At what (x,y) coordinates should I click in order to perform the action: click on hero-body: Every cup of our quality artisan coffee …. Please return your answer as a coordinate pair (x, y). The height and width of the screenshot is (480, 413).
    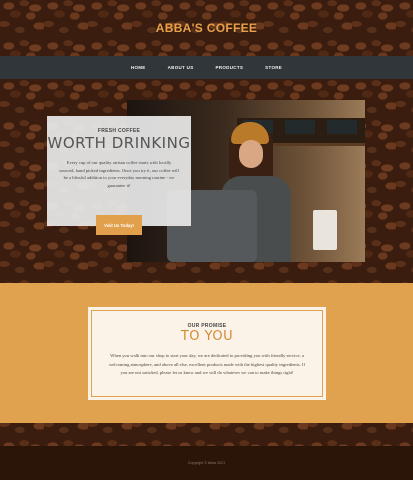
    Looking at the image, I should click on (119, 174).